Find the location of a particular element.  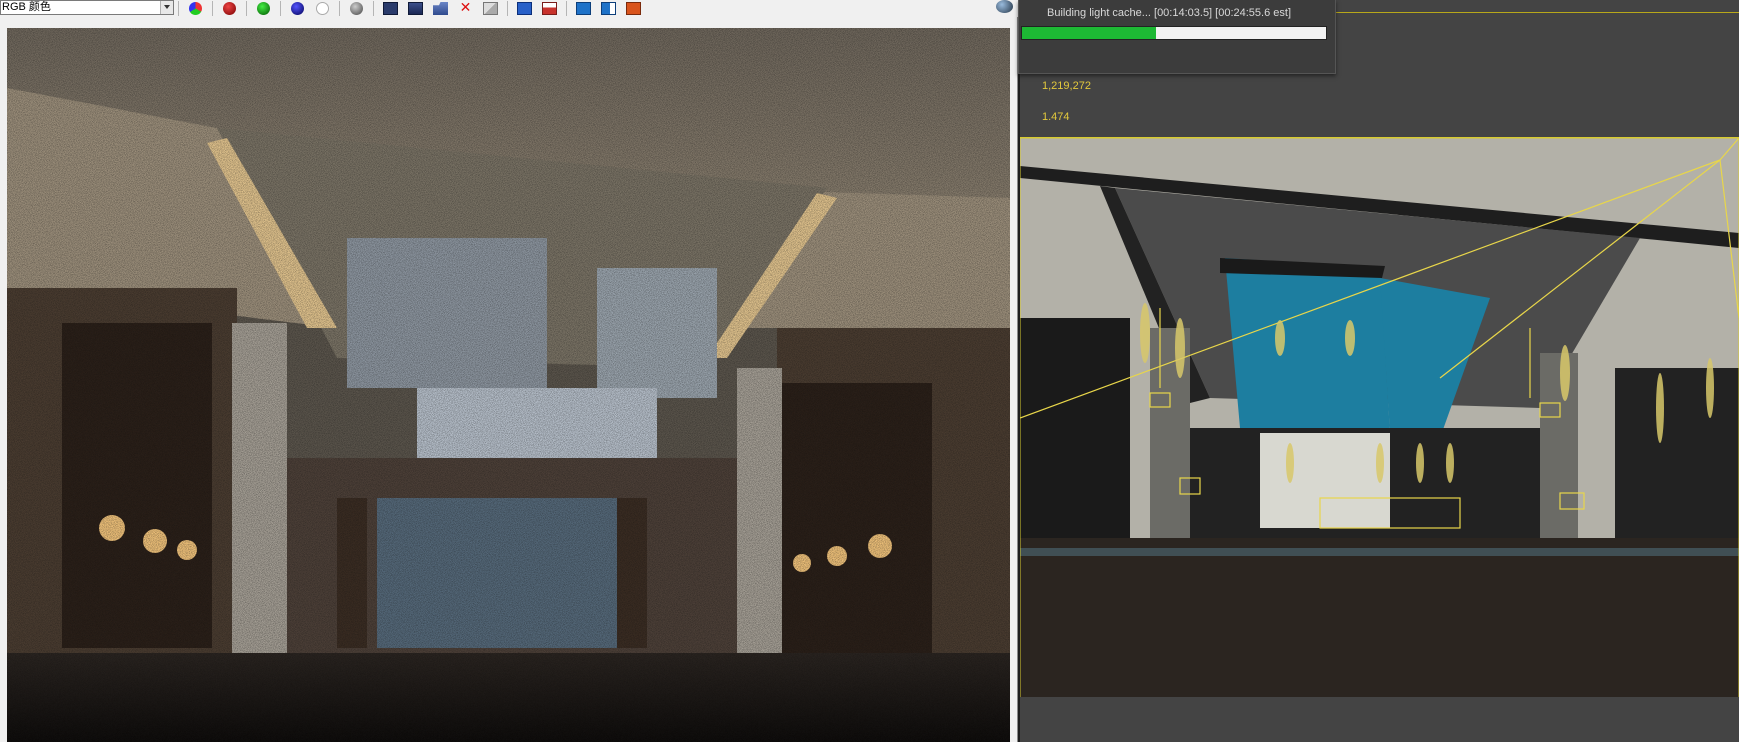

rgb-channel-button is located at coordinates (195, 9).